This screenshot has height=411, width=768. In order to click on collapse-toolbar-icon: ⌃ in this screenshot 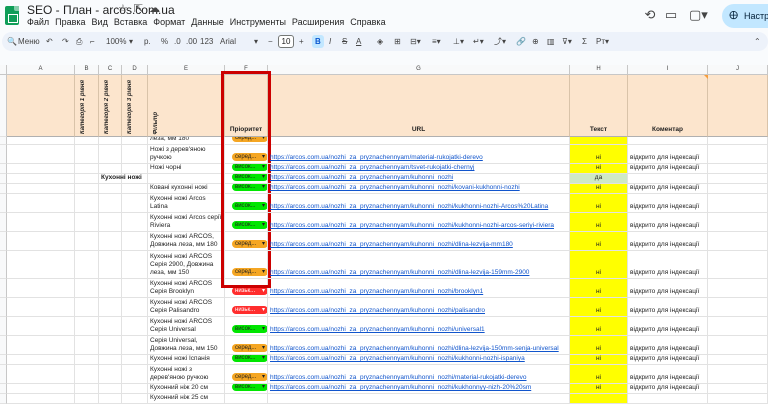, I will do `click(757, 41)`.